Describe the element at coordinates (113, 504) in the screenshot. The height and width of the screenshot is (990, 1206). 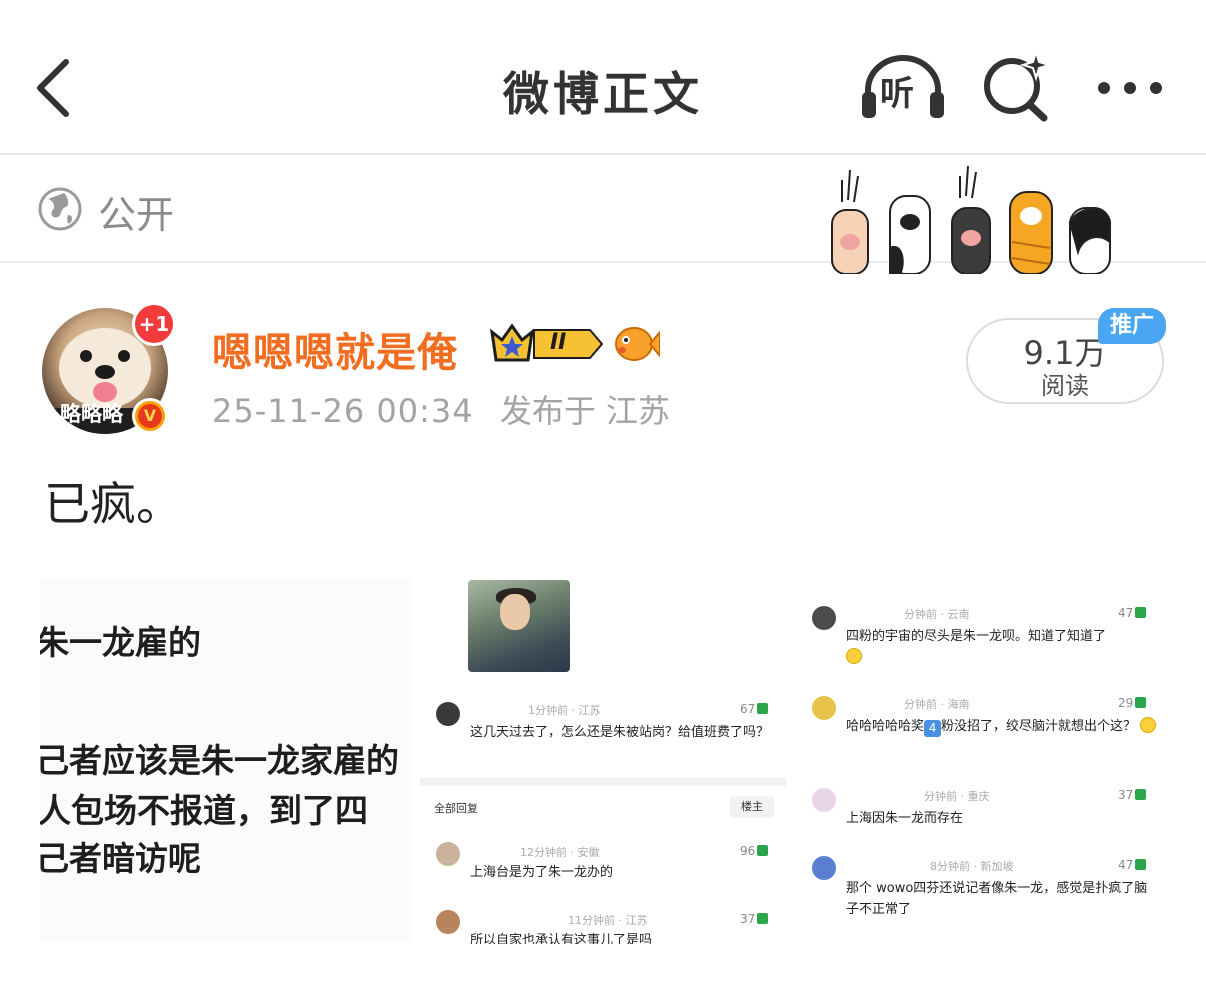
I see `post-text: 已疯。` at that location.